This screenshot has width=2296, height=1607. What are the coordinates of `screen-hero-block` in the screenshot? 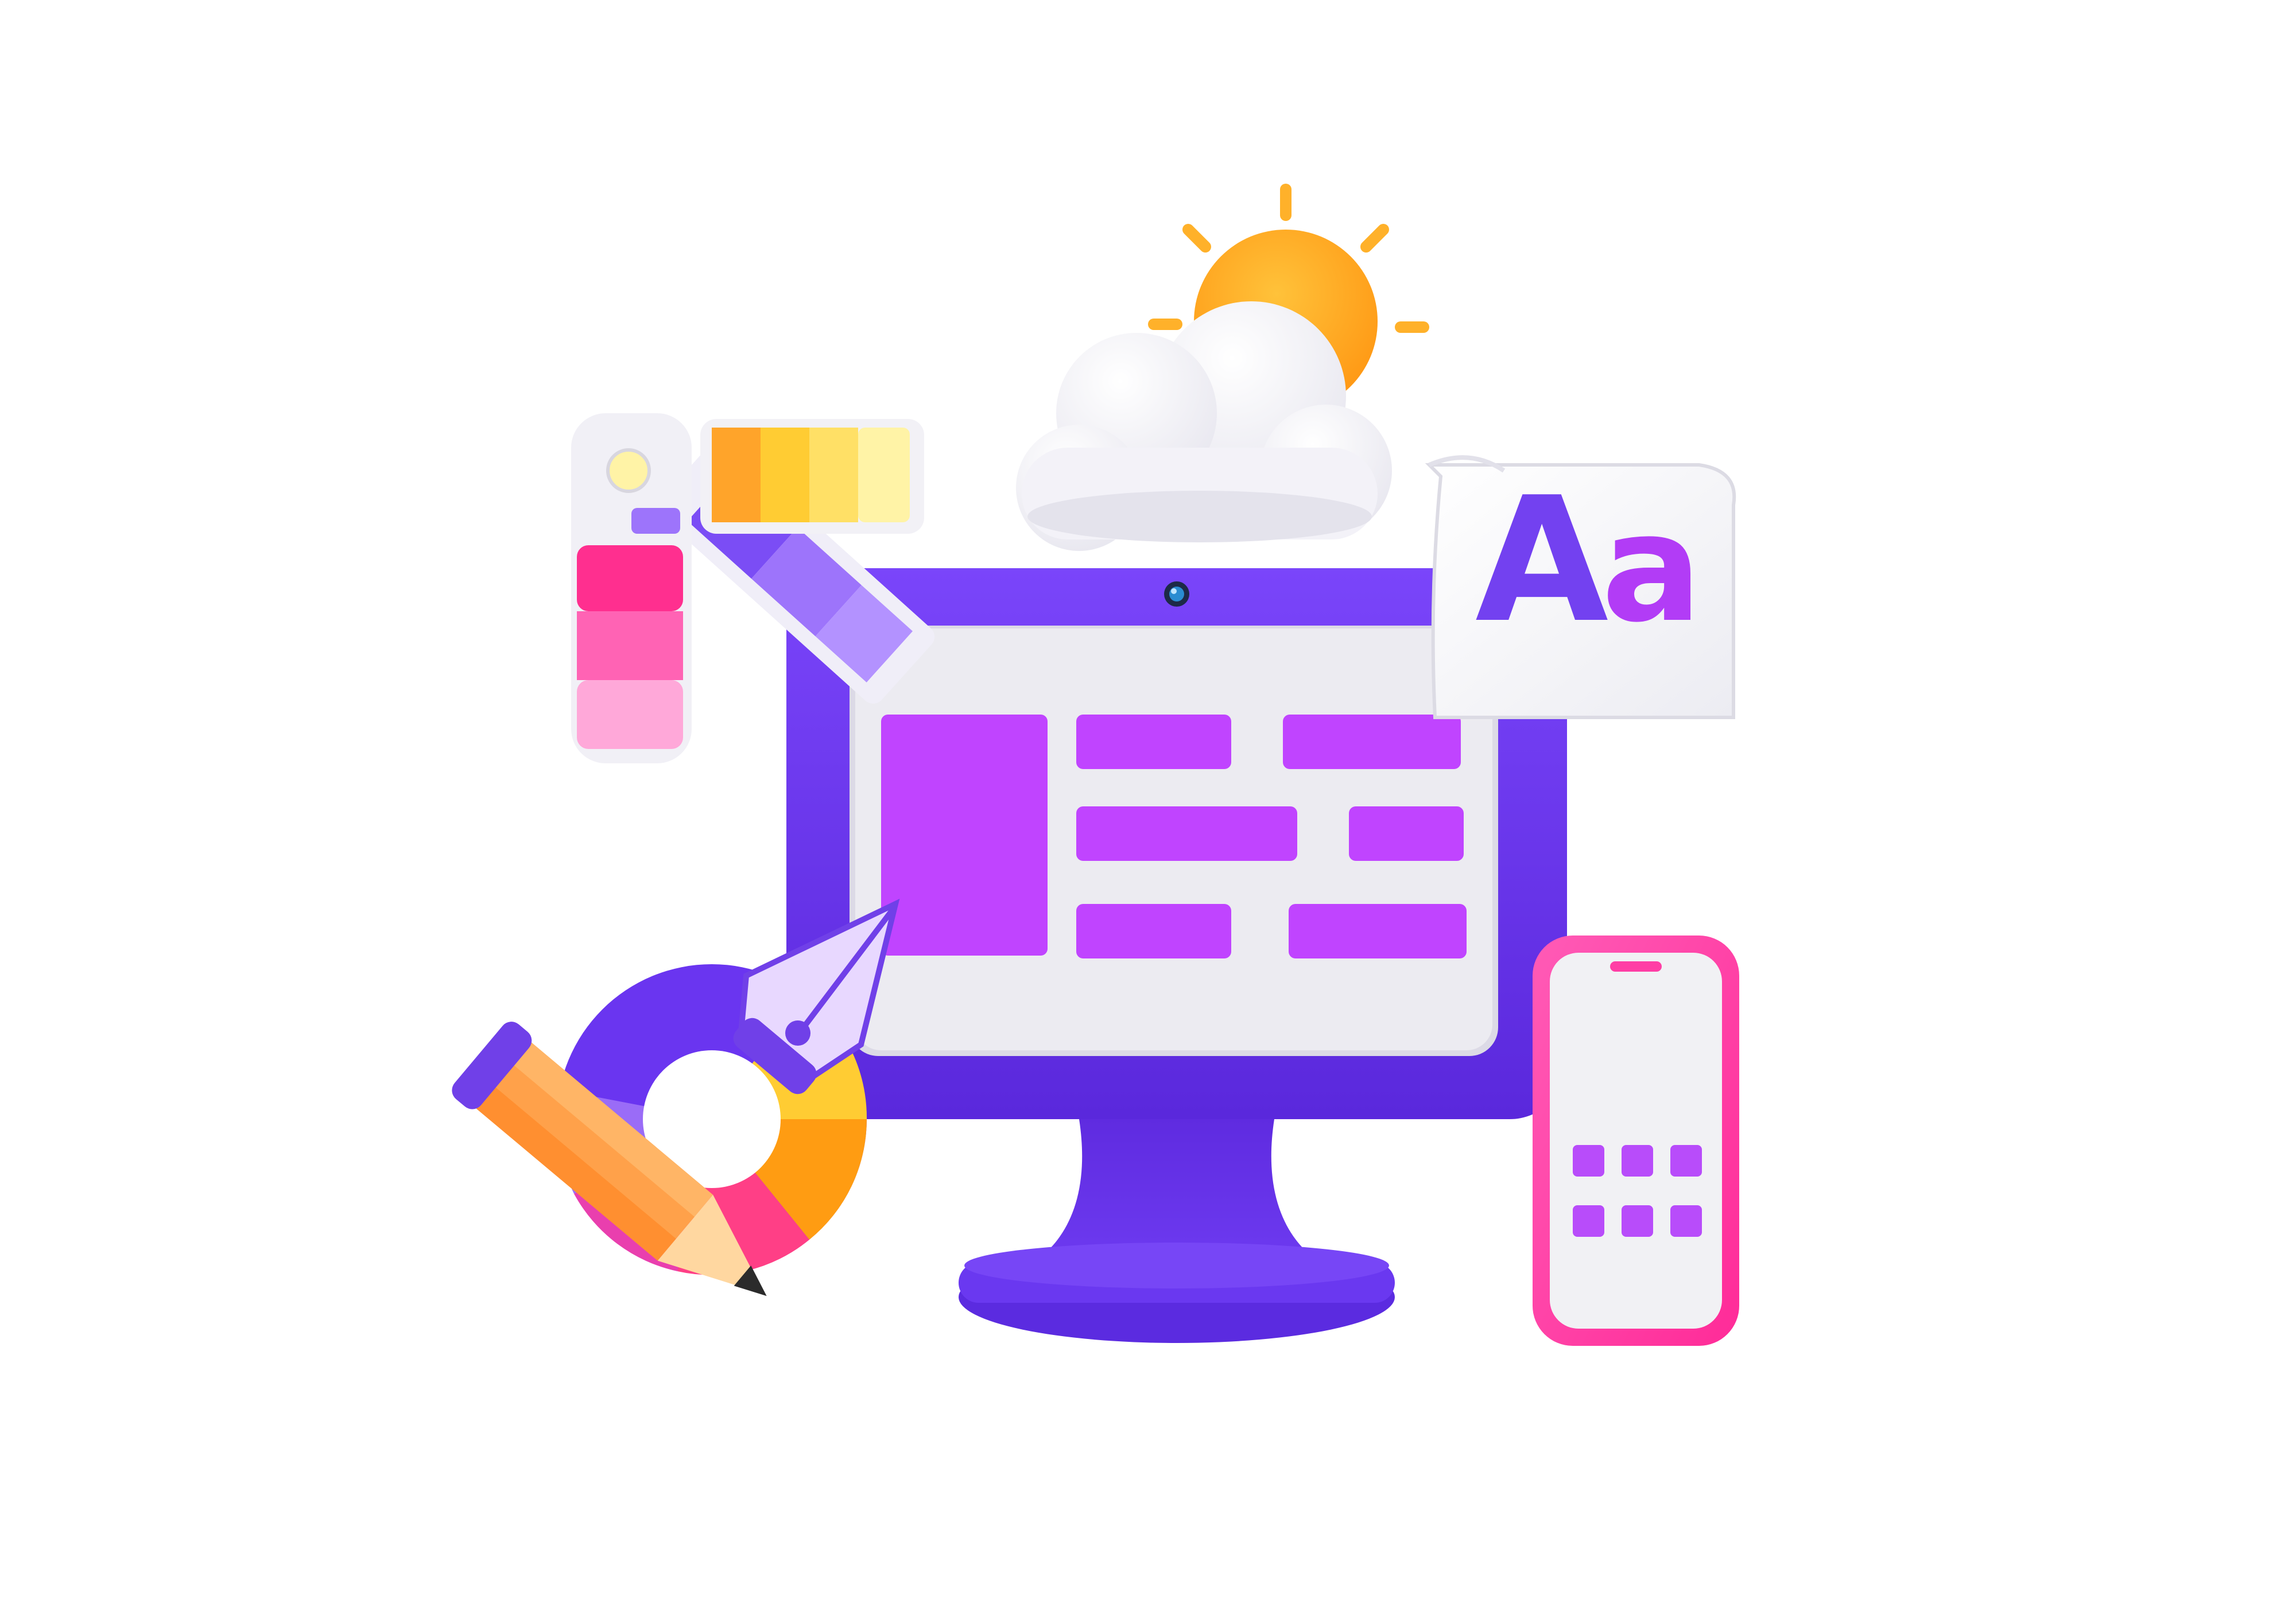 It's located at (964, 835).